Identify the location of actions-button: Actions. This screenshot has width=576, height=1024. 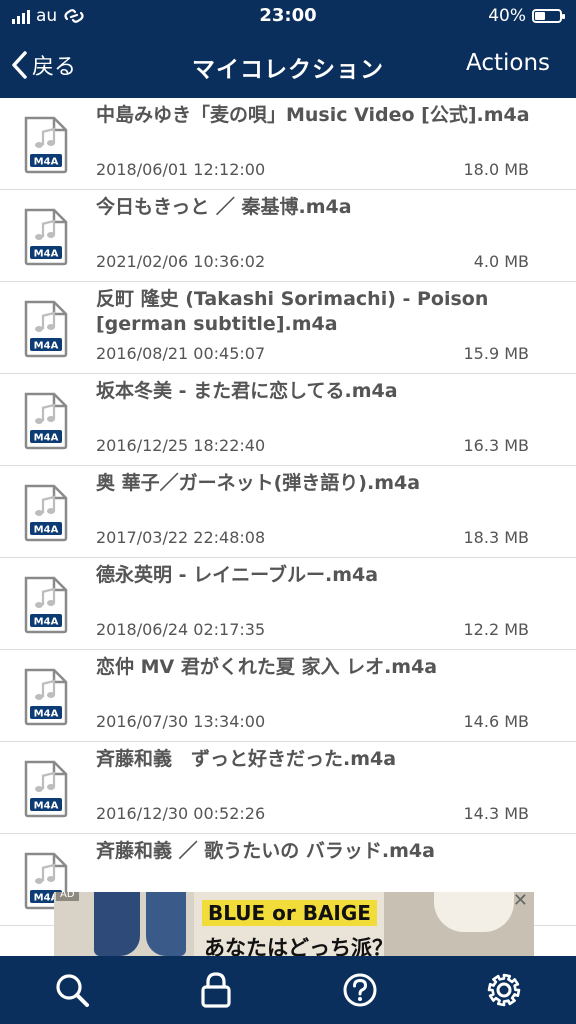
(508, 63).